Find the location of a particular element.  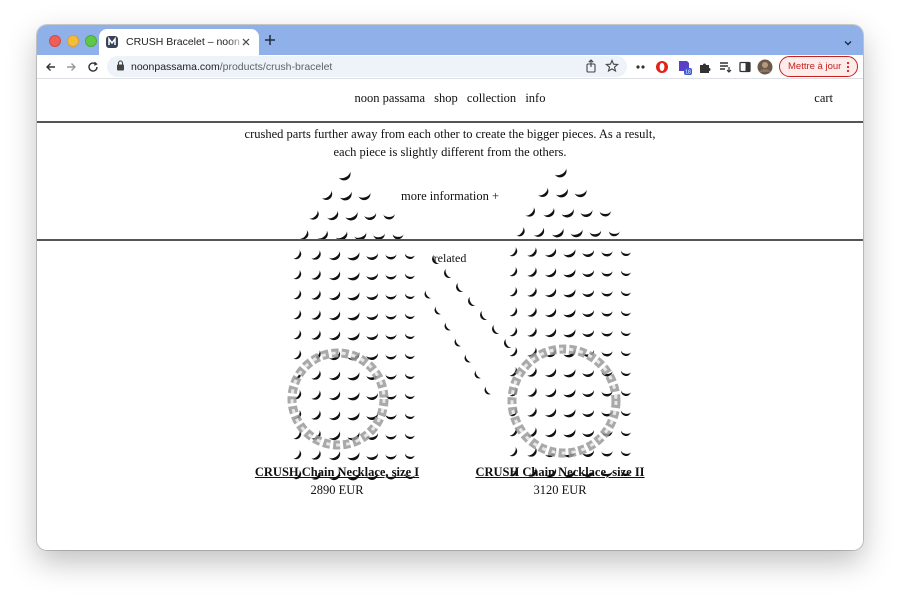

bookmark-star-icon is located at coordinates (612, 68).